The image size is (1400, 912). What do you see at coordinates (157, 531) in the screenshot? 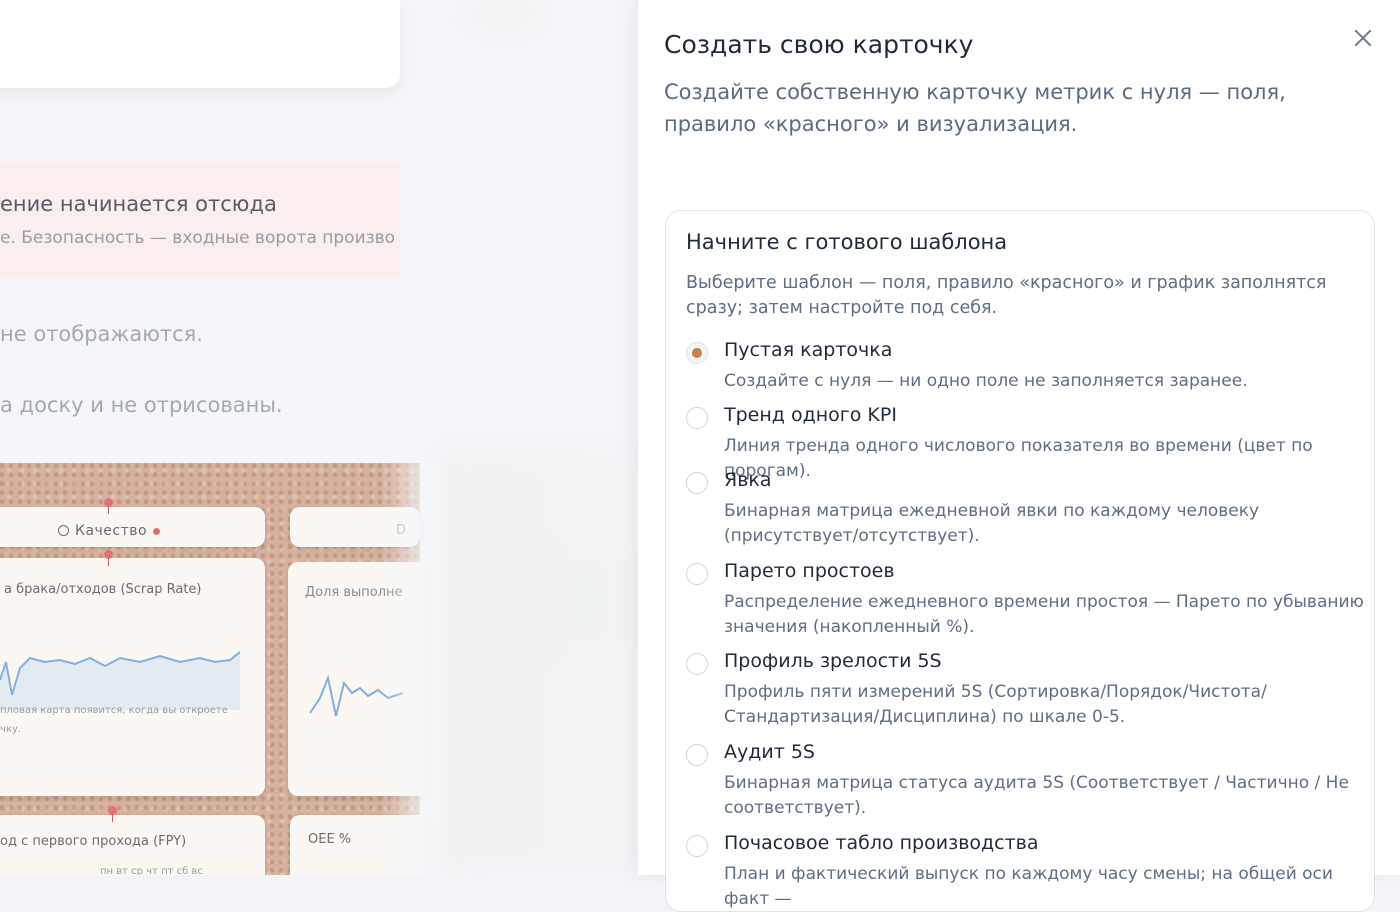
I see `status-dot` at bounding box center [157, 531].